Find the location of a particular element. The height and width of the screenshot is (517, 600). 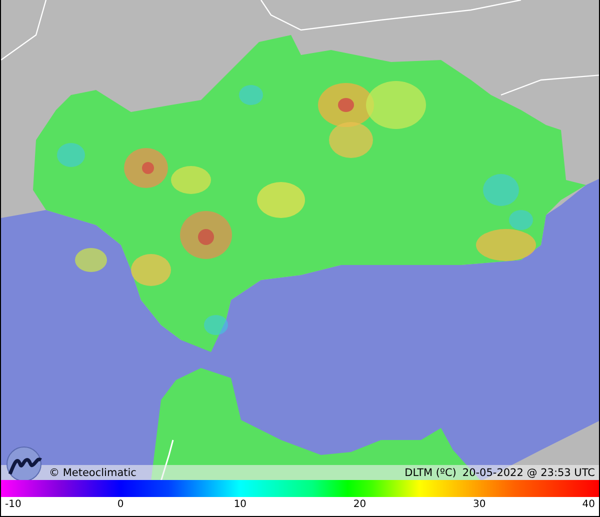

timestamp: 20-05-2022 @ 23:53 UTC is located at coordinates (528, 472).